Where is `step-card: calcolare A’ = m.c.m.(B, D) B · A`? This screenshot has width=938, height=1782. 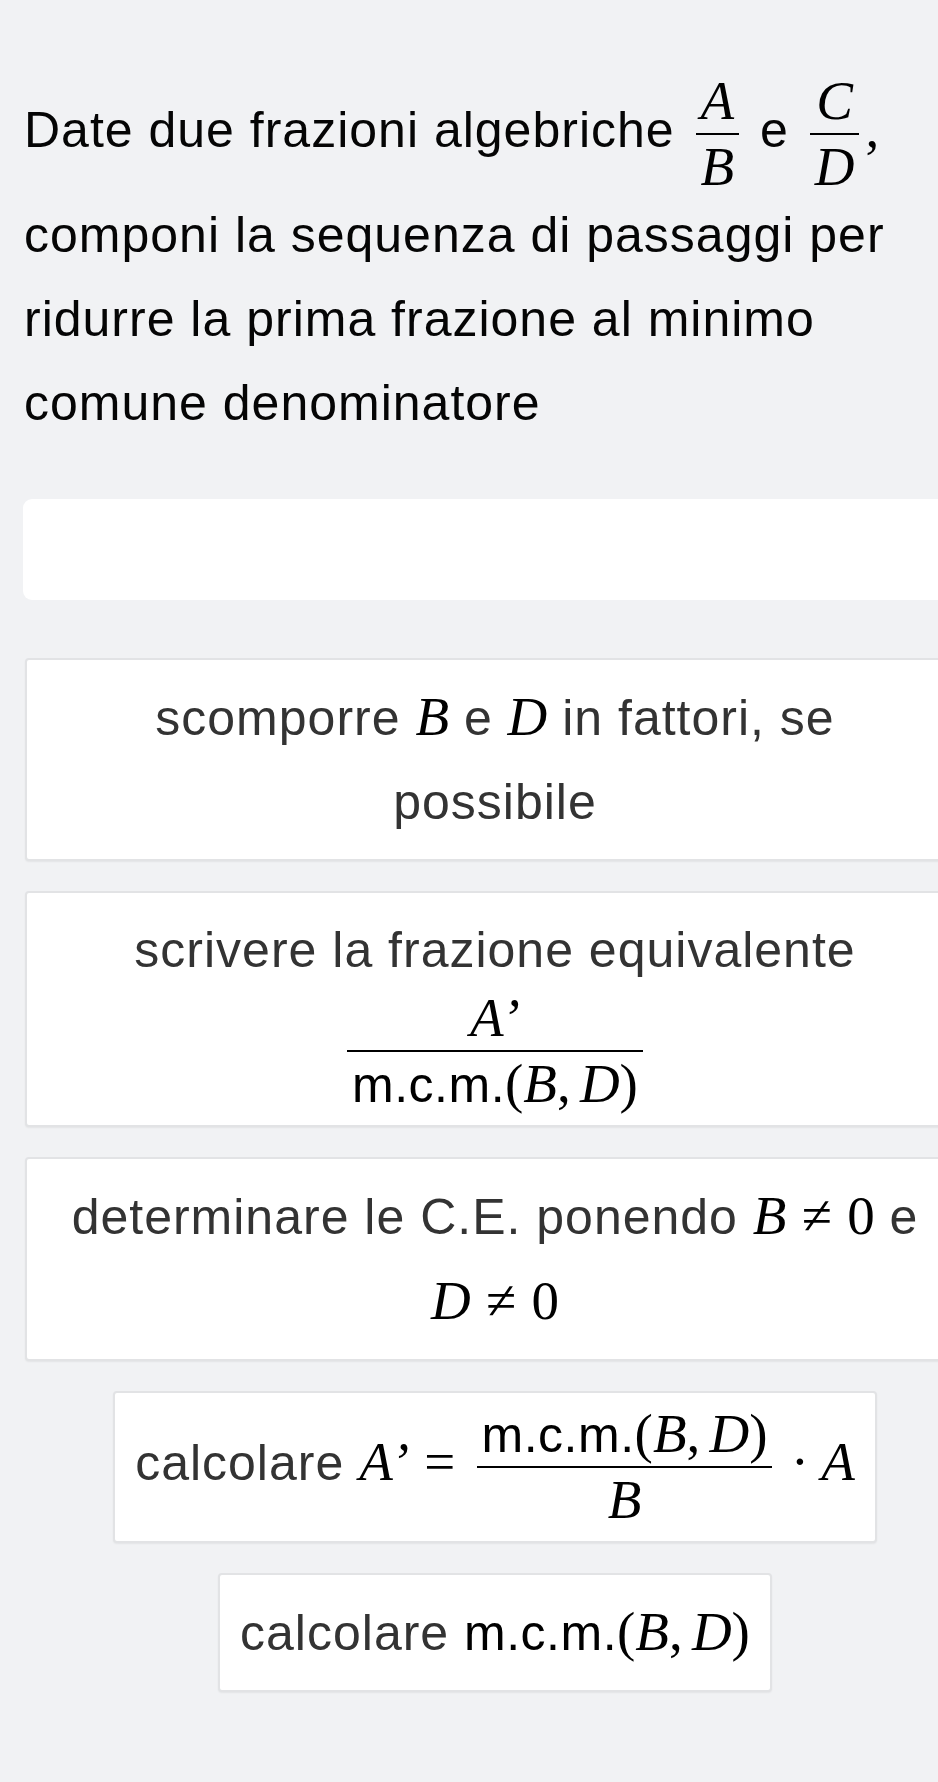 step-card: calcolare A’ = m.c.m.(B, D) B · A is located at coordinates (495, 1467).